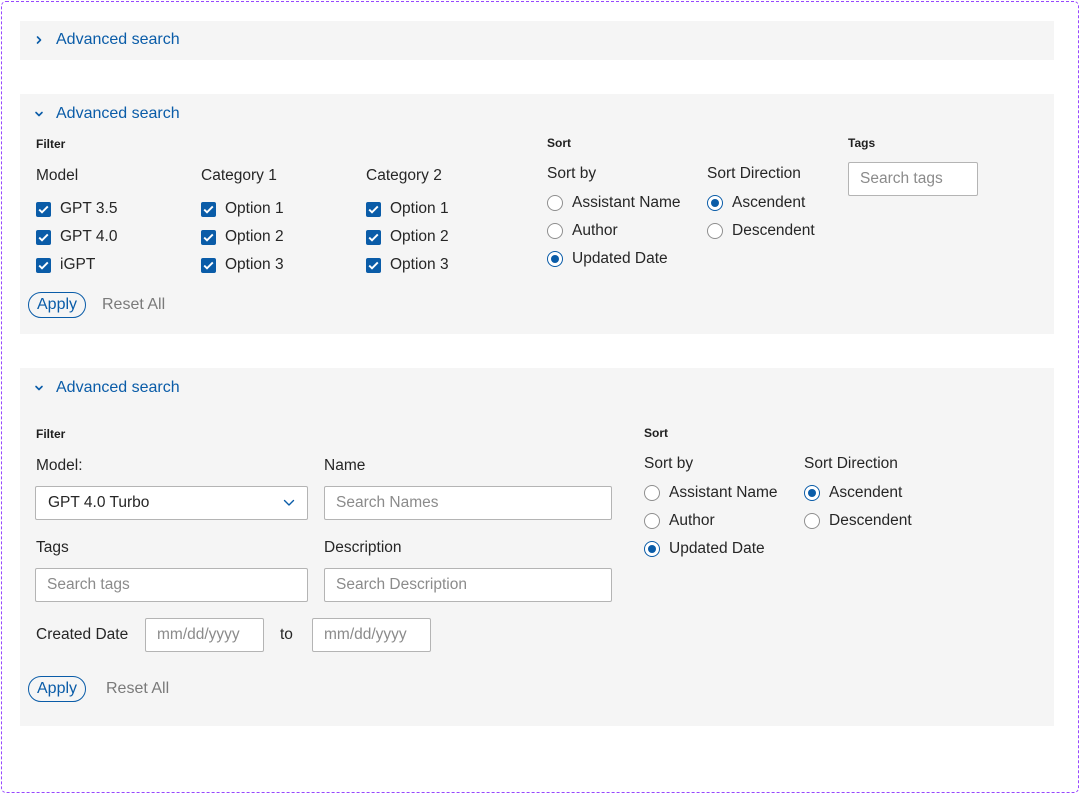  Describe the element at coordinates (371, 635) in the screenshot. I see `created-date-to-input` at that location.